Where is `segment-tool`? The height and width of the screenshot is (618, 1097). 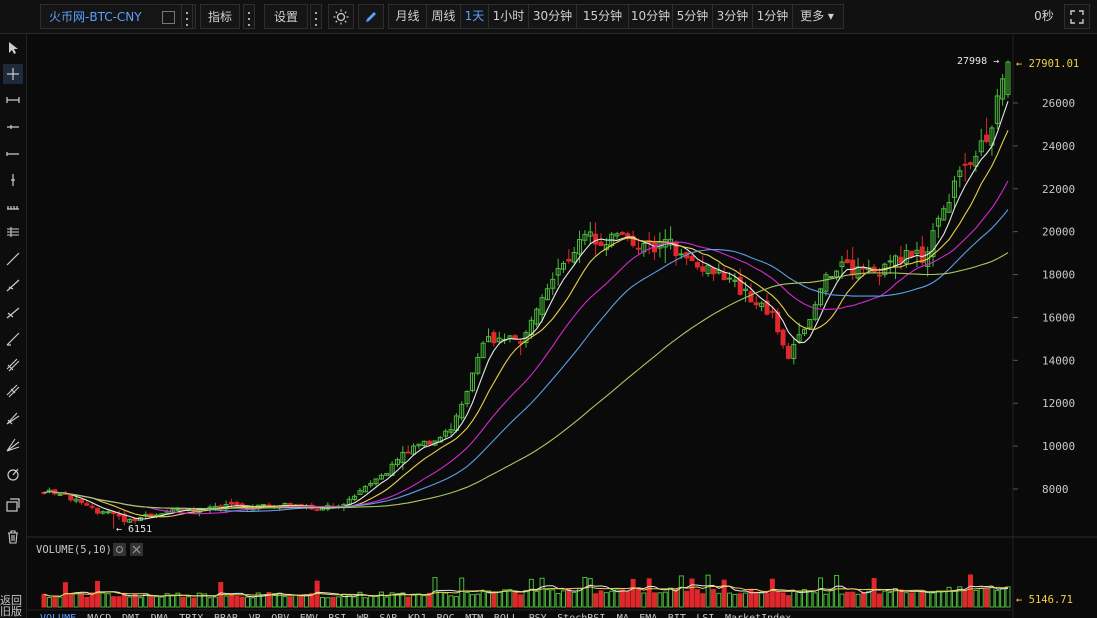
segment-tool is located at coordinates (13, 100).